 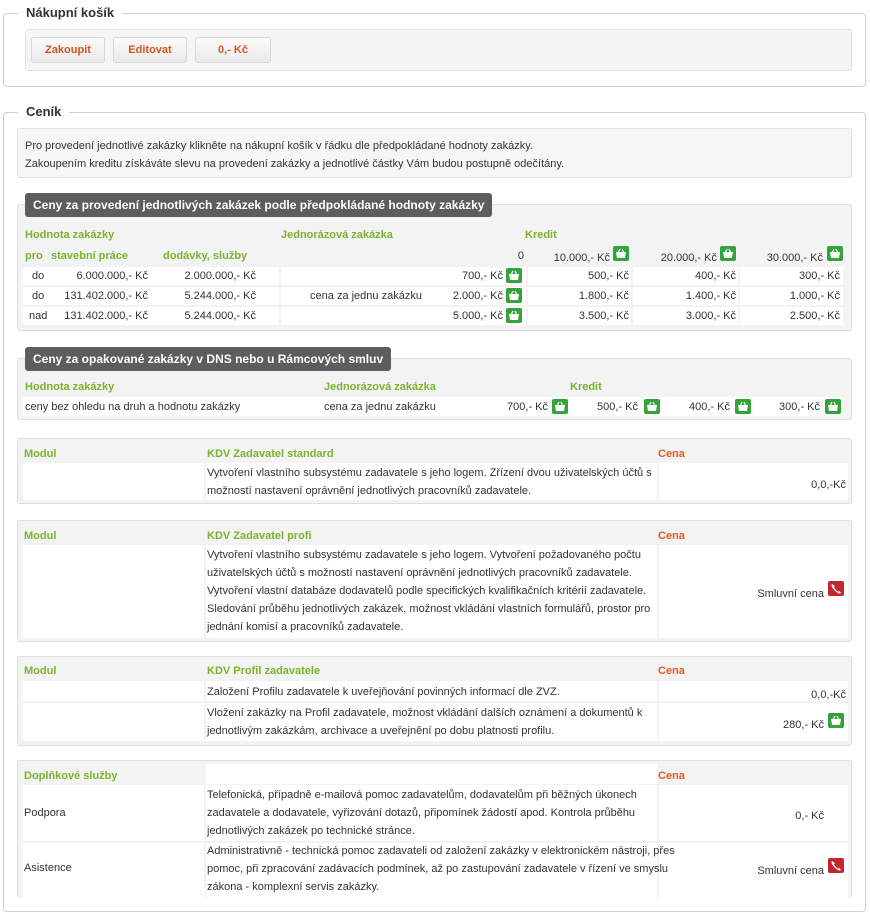 What do you see at coordinates (48, 868) in the screenshot?
I see `assistance-label: Asistence` at bounding box center [48, 868].